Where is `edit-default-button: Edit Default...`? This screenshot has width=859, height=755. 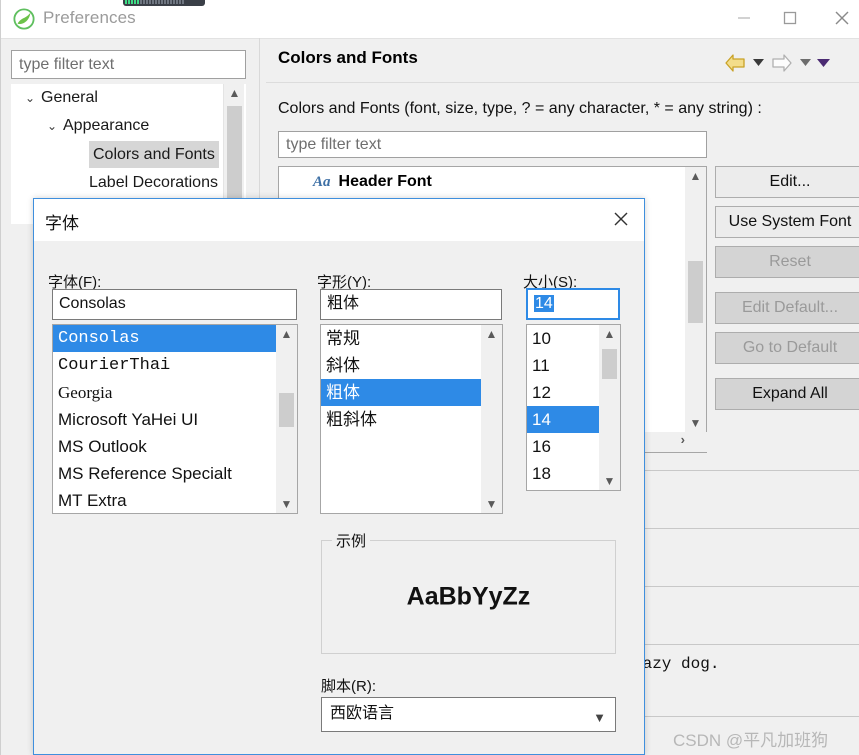 edit-default-button: Edit Default... is located at coordinates (787, 308).